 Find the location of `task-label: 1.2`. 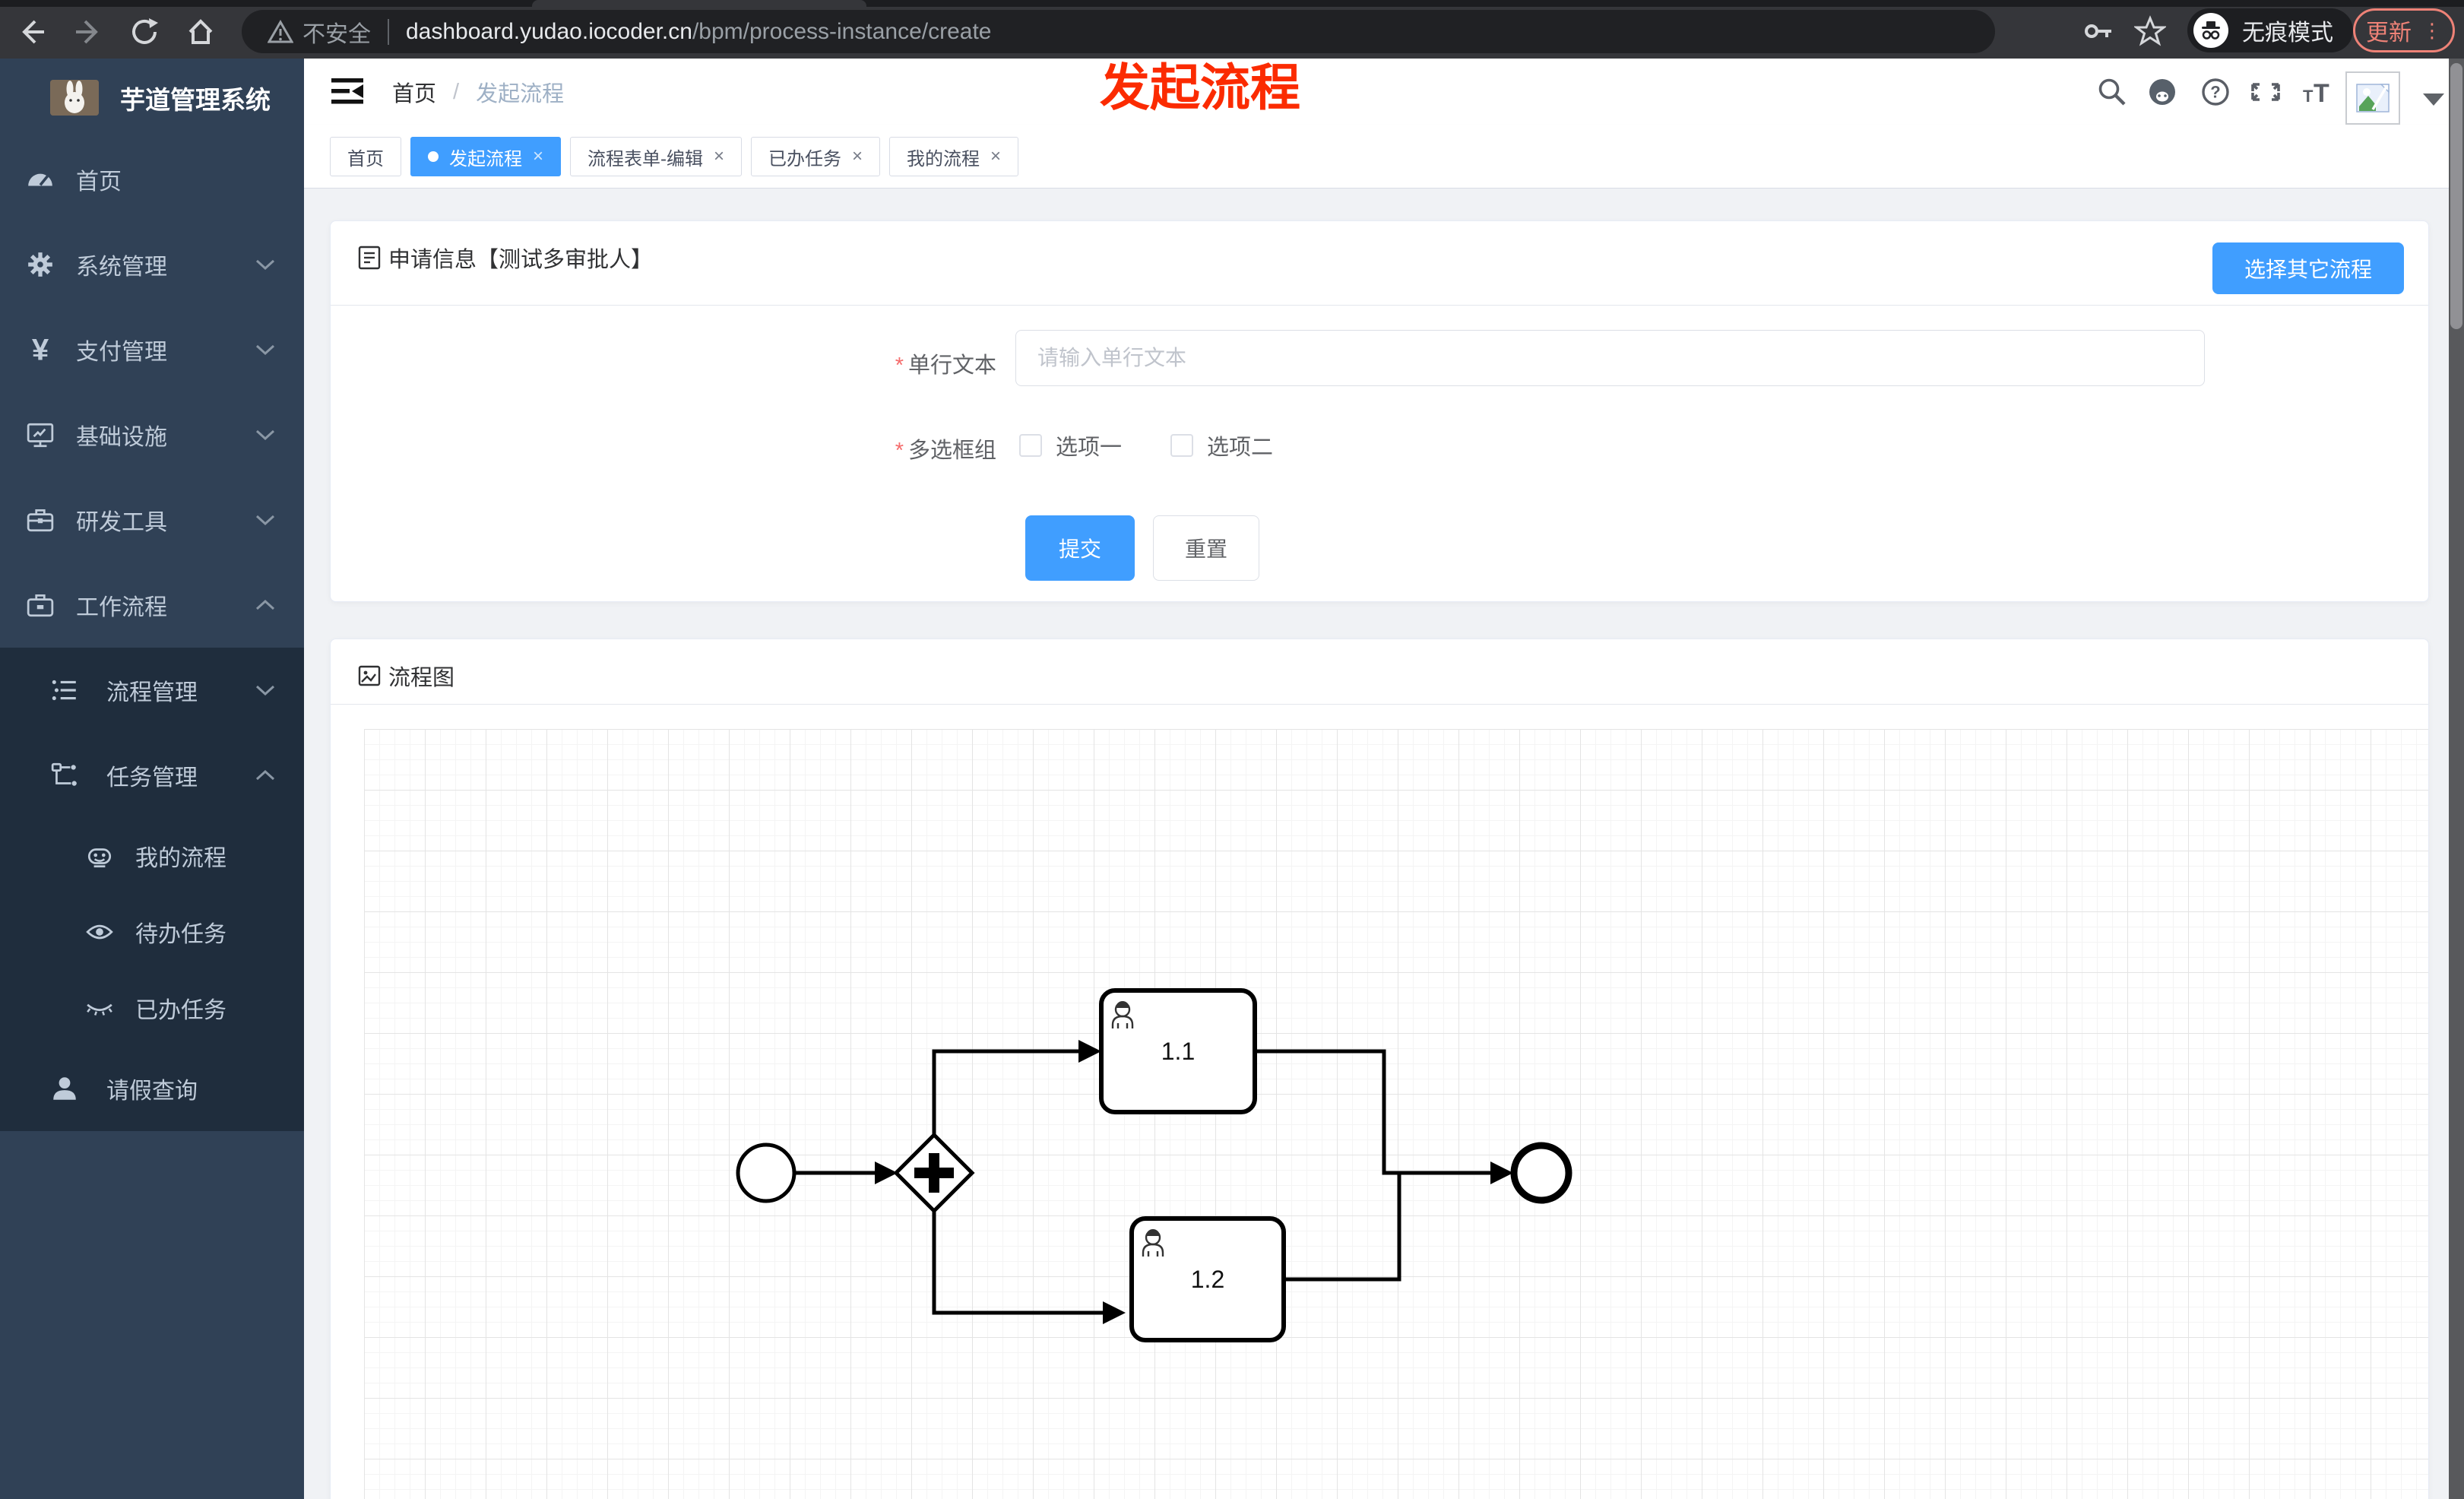

task-label: 1.2 is located at coordinates (1207, 1280).